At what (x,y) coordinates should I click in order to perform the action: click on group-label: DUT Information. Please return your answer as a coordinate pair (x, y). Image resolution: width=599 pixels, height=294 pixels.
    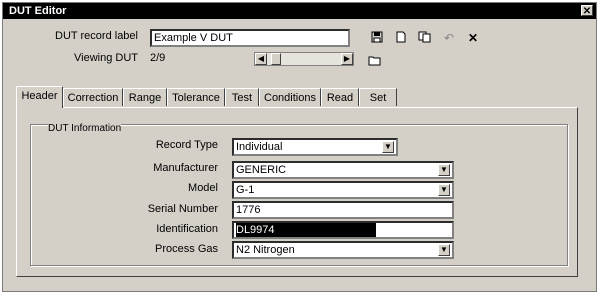
    Looking at the image, I should click on (85, 128).